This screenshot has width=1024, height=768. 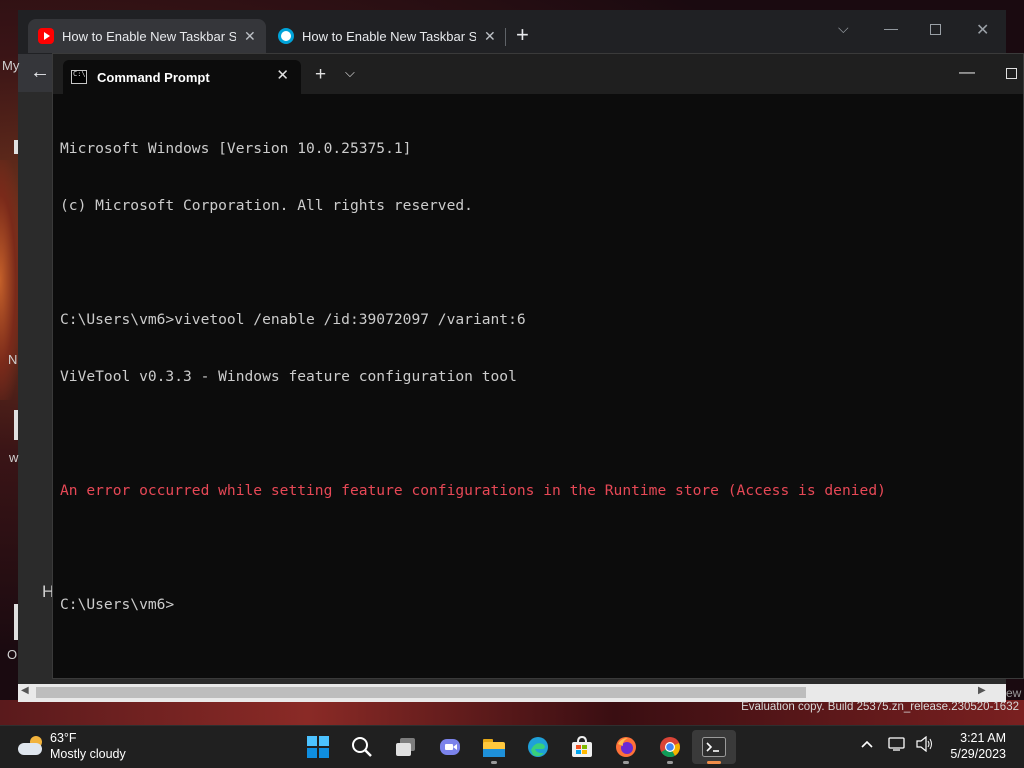 What do you see at coordinates (867, 746) in the screenshot?
I see `chevron-up-icon` at bounding box center [867, 746].